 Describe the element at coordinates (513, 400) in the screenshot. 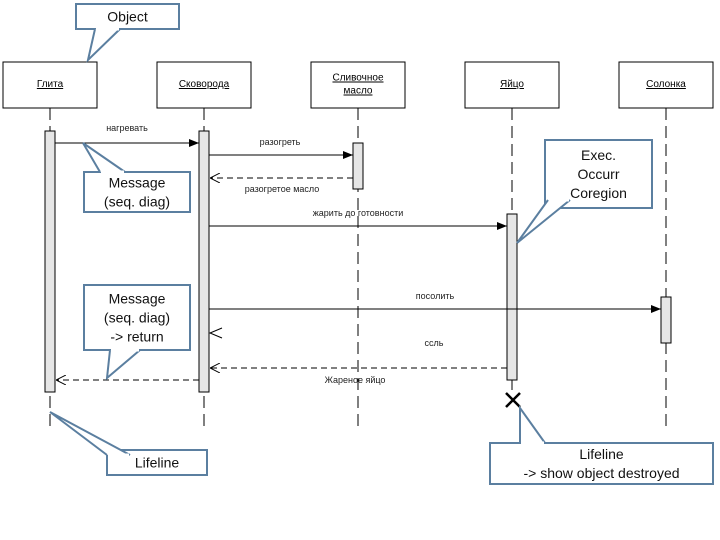

I see `destroy-x-icon` at that location.